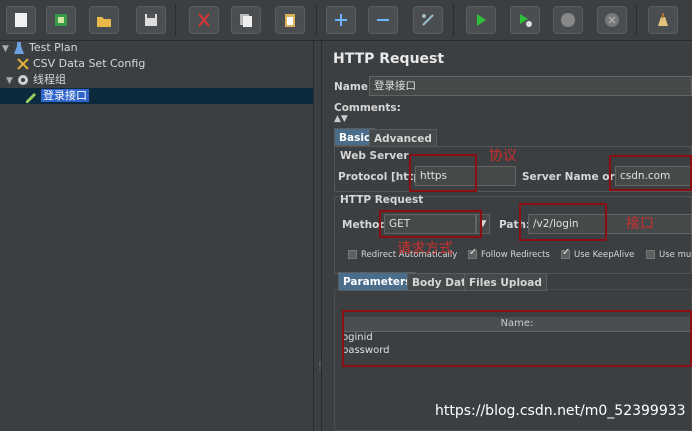  What do you see at coordinates (443, 173) in the screenshot?
I see `protocol-highlight` at bounding box center [443, 173].